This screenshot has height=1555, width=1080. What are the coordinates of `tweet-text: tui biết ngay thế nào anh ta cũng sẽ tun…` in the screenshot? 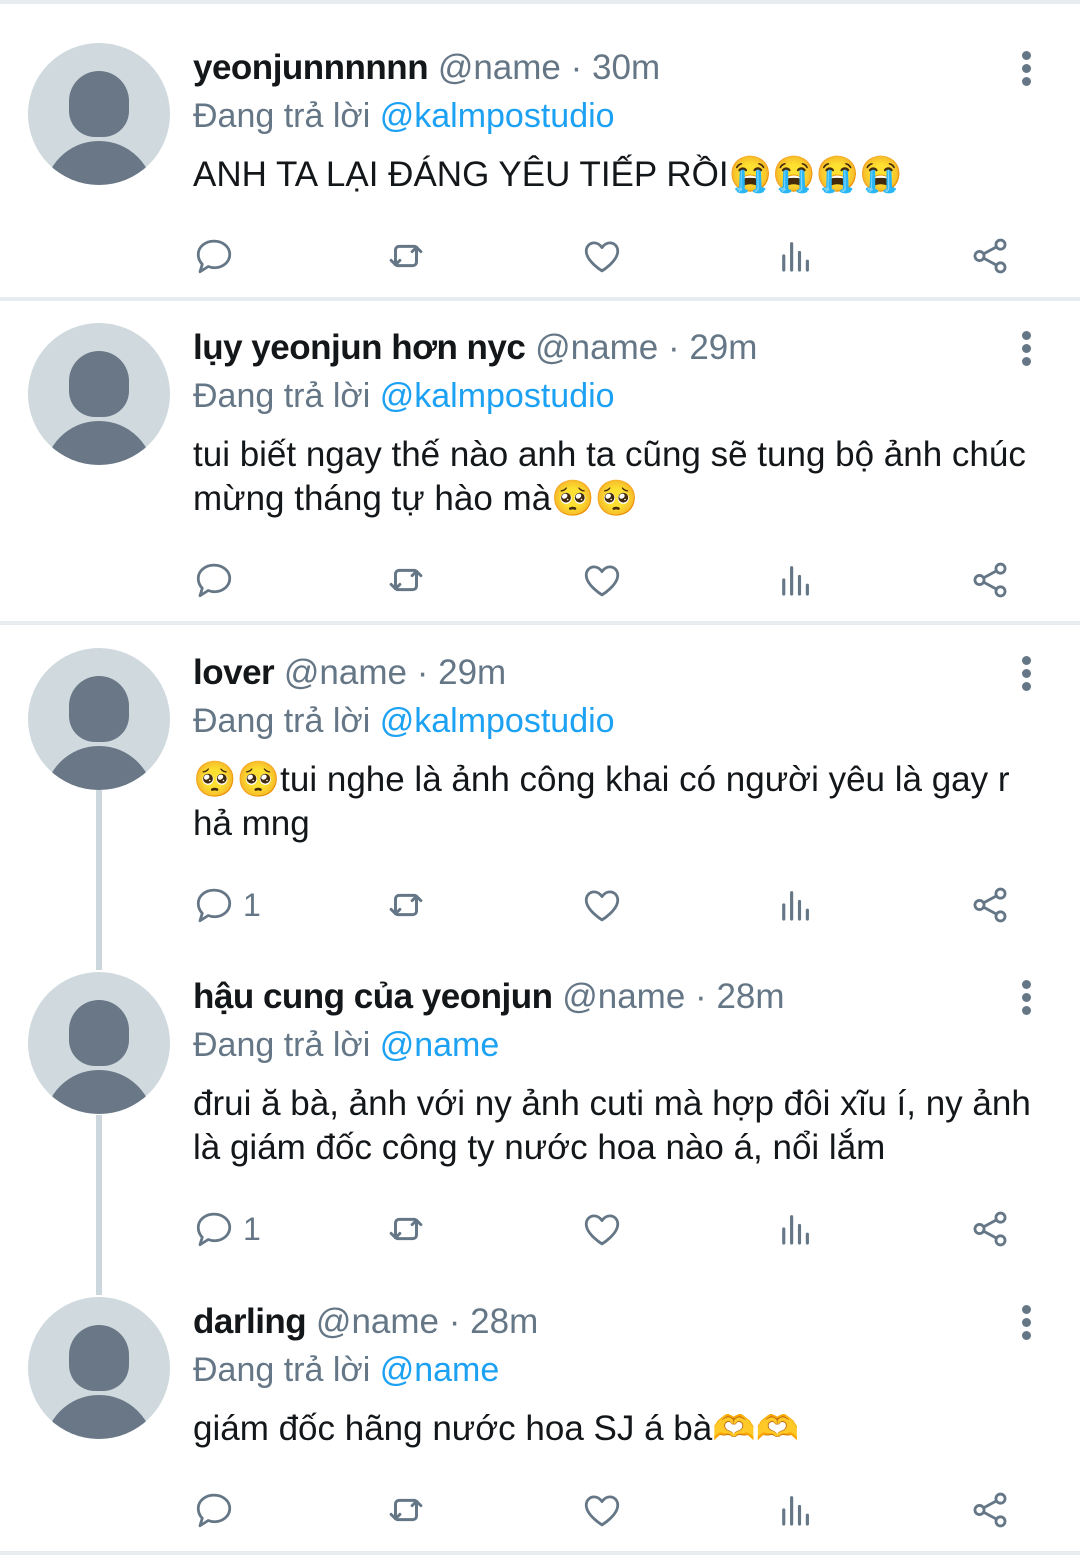 It's located at (609, 476).